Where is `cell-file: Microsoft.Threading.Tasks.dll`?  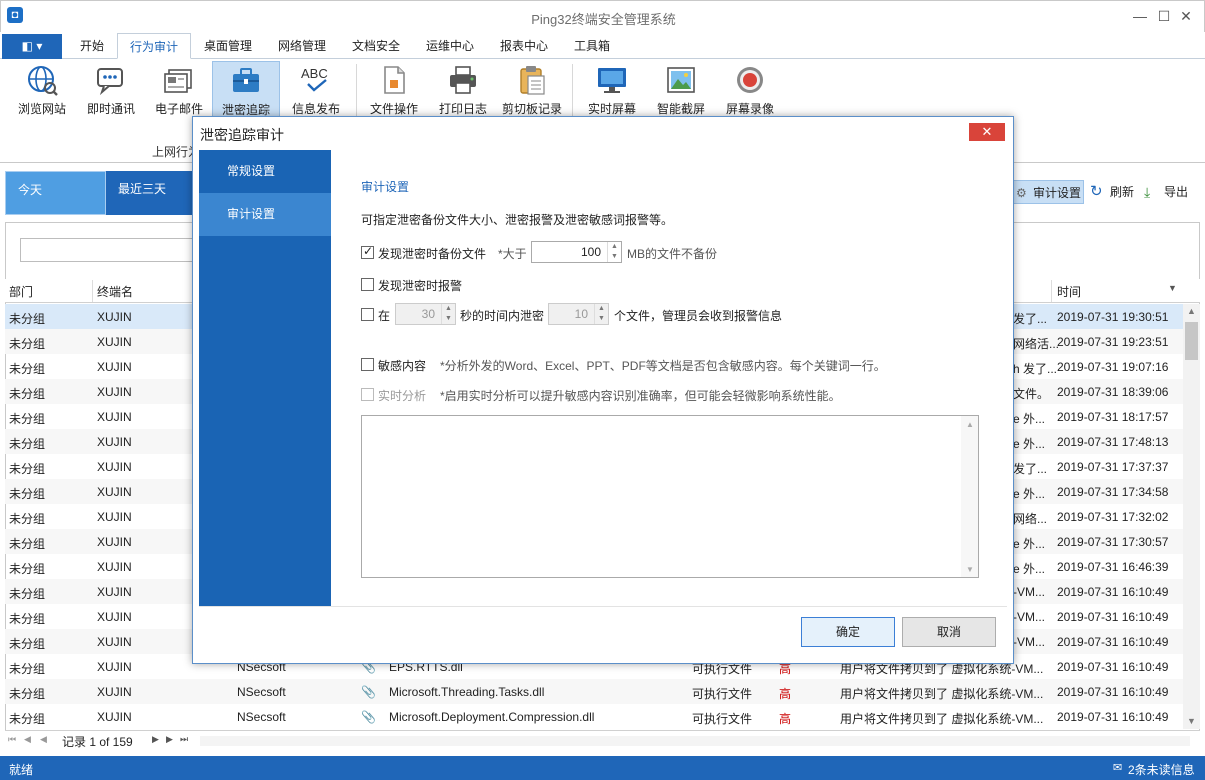 cell-file: Microsoft.Threading.Tasks.dll is located at coordinates (467, 692).